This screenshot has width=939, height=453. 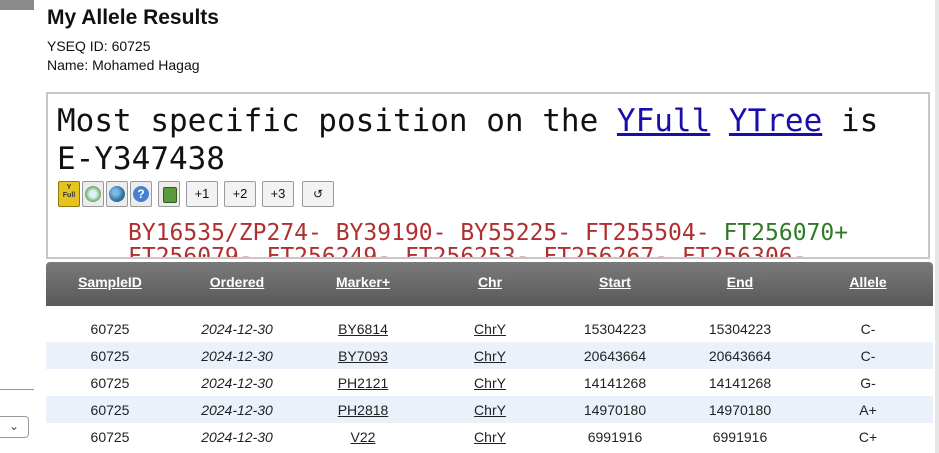 What do you see at coordinates (318, 194) in the screenshot?
I see `reset-button: ↺` at bounding box center [318, 194].